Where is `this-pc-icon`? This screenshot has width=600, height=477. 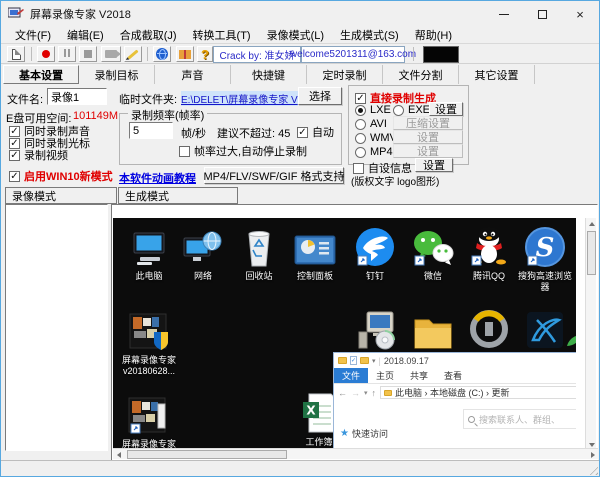 this-pc-icon is located at coordinates (149, 247).